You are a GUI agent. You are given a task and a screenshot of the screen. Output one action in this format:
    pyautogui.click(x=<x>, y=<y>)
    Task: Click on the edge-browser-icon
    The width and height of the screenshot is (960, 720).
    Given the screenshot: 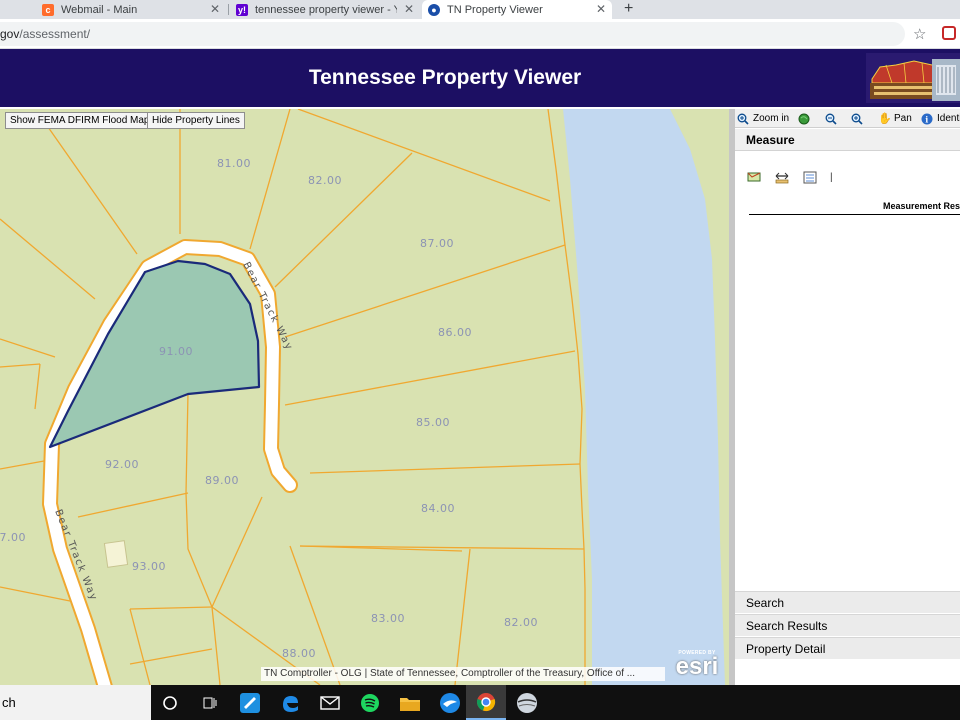 What is the action you would take?
    pyautogui.click(x=290, y=703)
    